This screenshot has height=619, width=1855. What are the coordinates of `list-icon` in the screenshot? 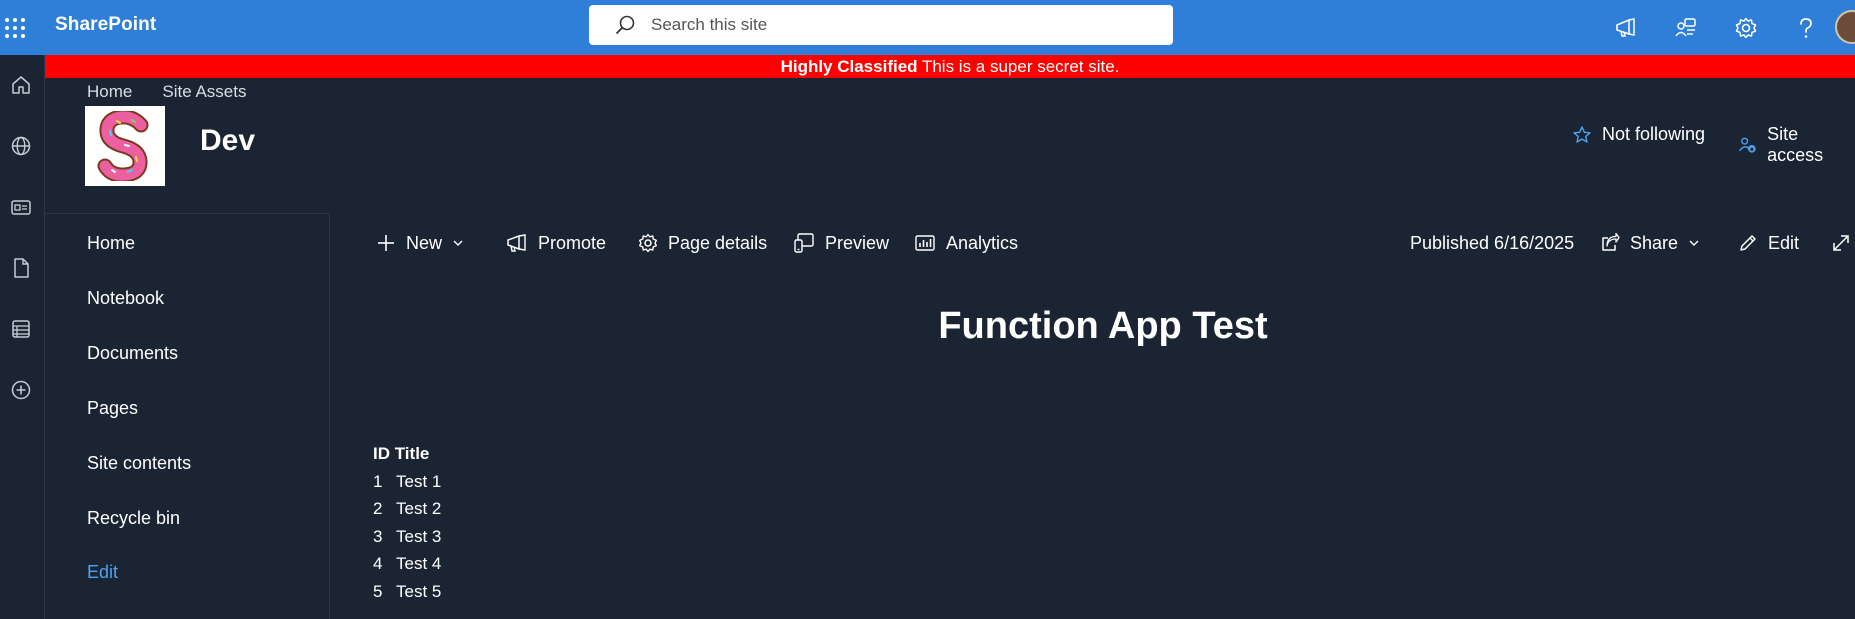 It's located at (21, 329).